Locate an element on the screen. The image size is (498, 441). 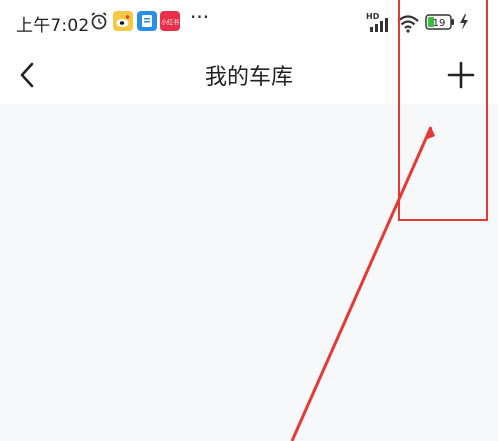
plus-icon is located at coordinates (461, 75).